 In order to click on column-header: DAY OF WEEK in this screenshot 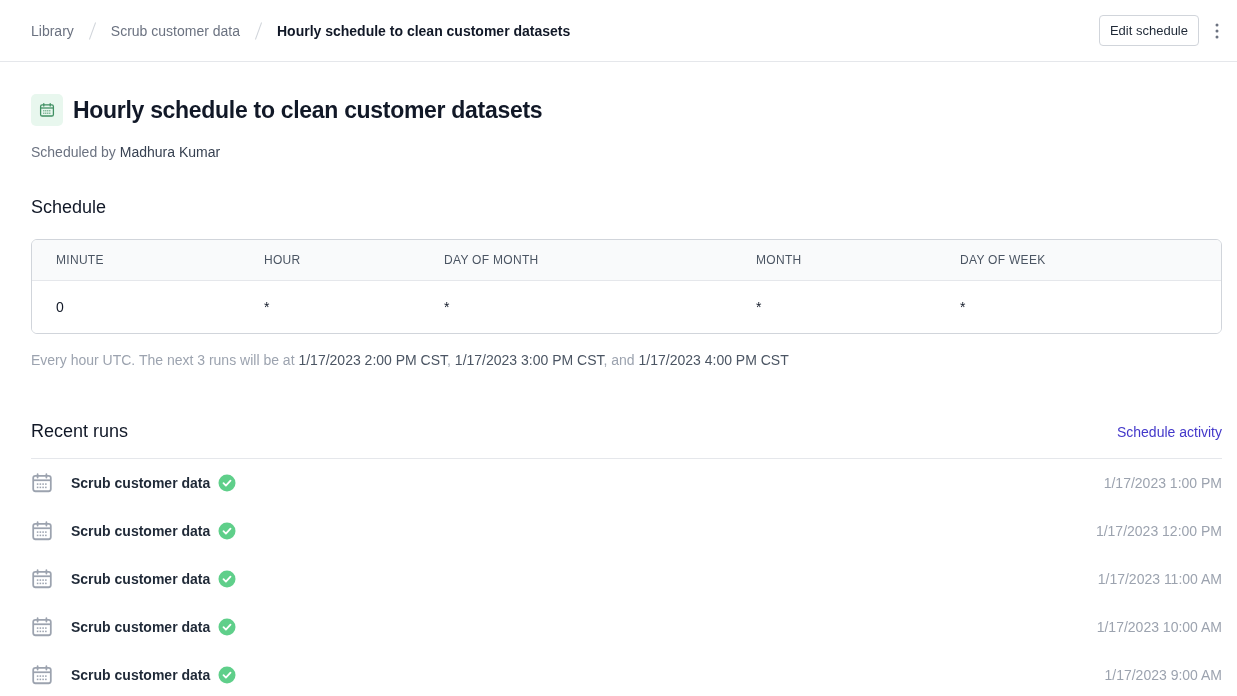, I will do `click(1003, 260)`.